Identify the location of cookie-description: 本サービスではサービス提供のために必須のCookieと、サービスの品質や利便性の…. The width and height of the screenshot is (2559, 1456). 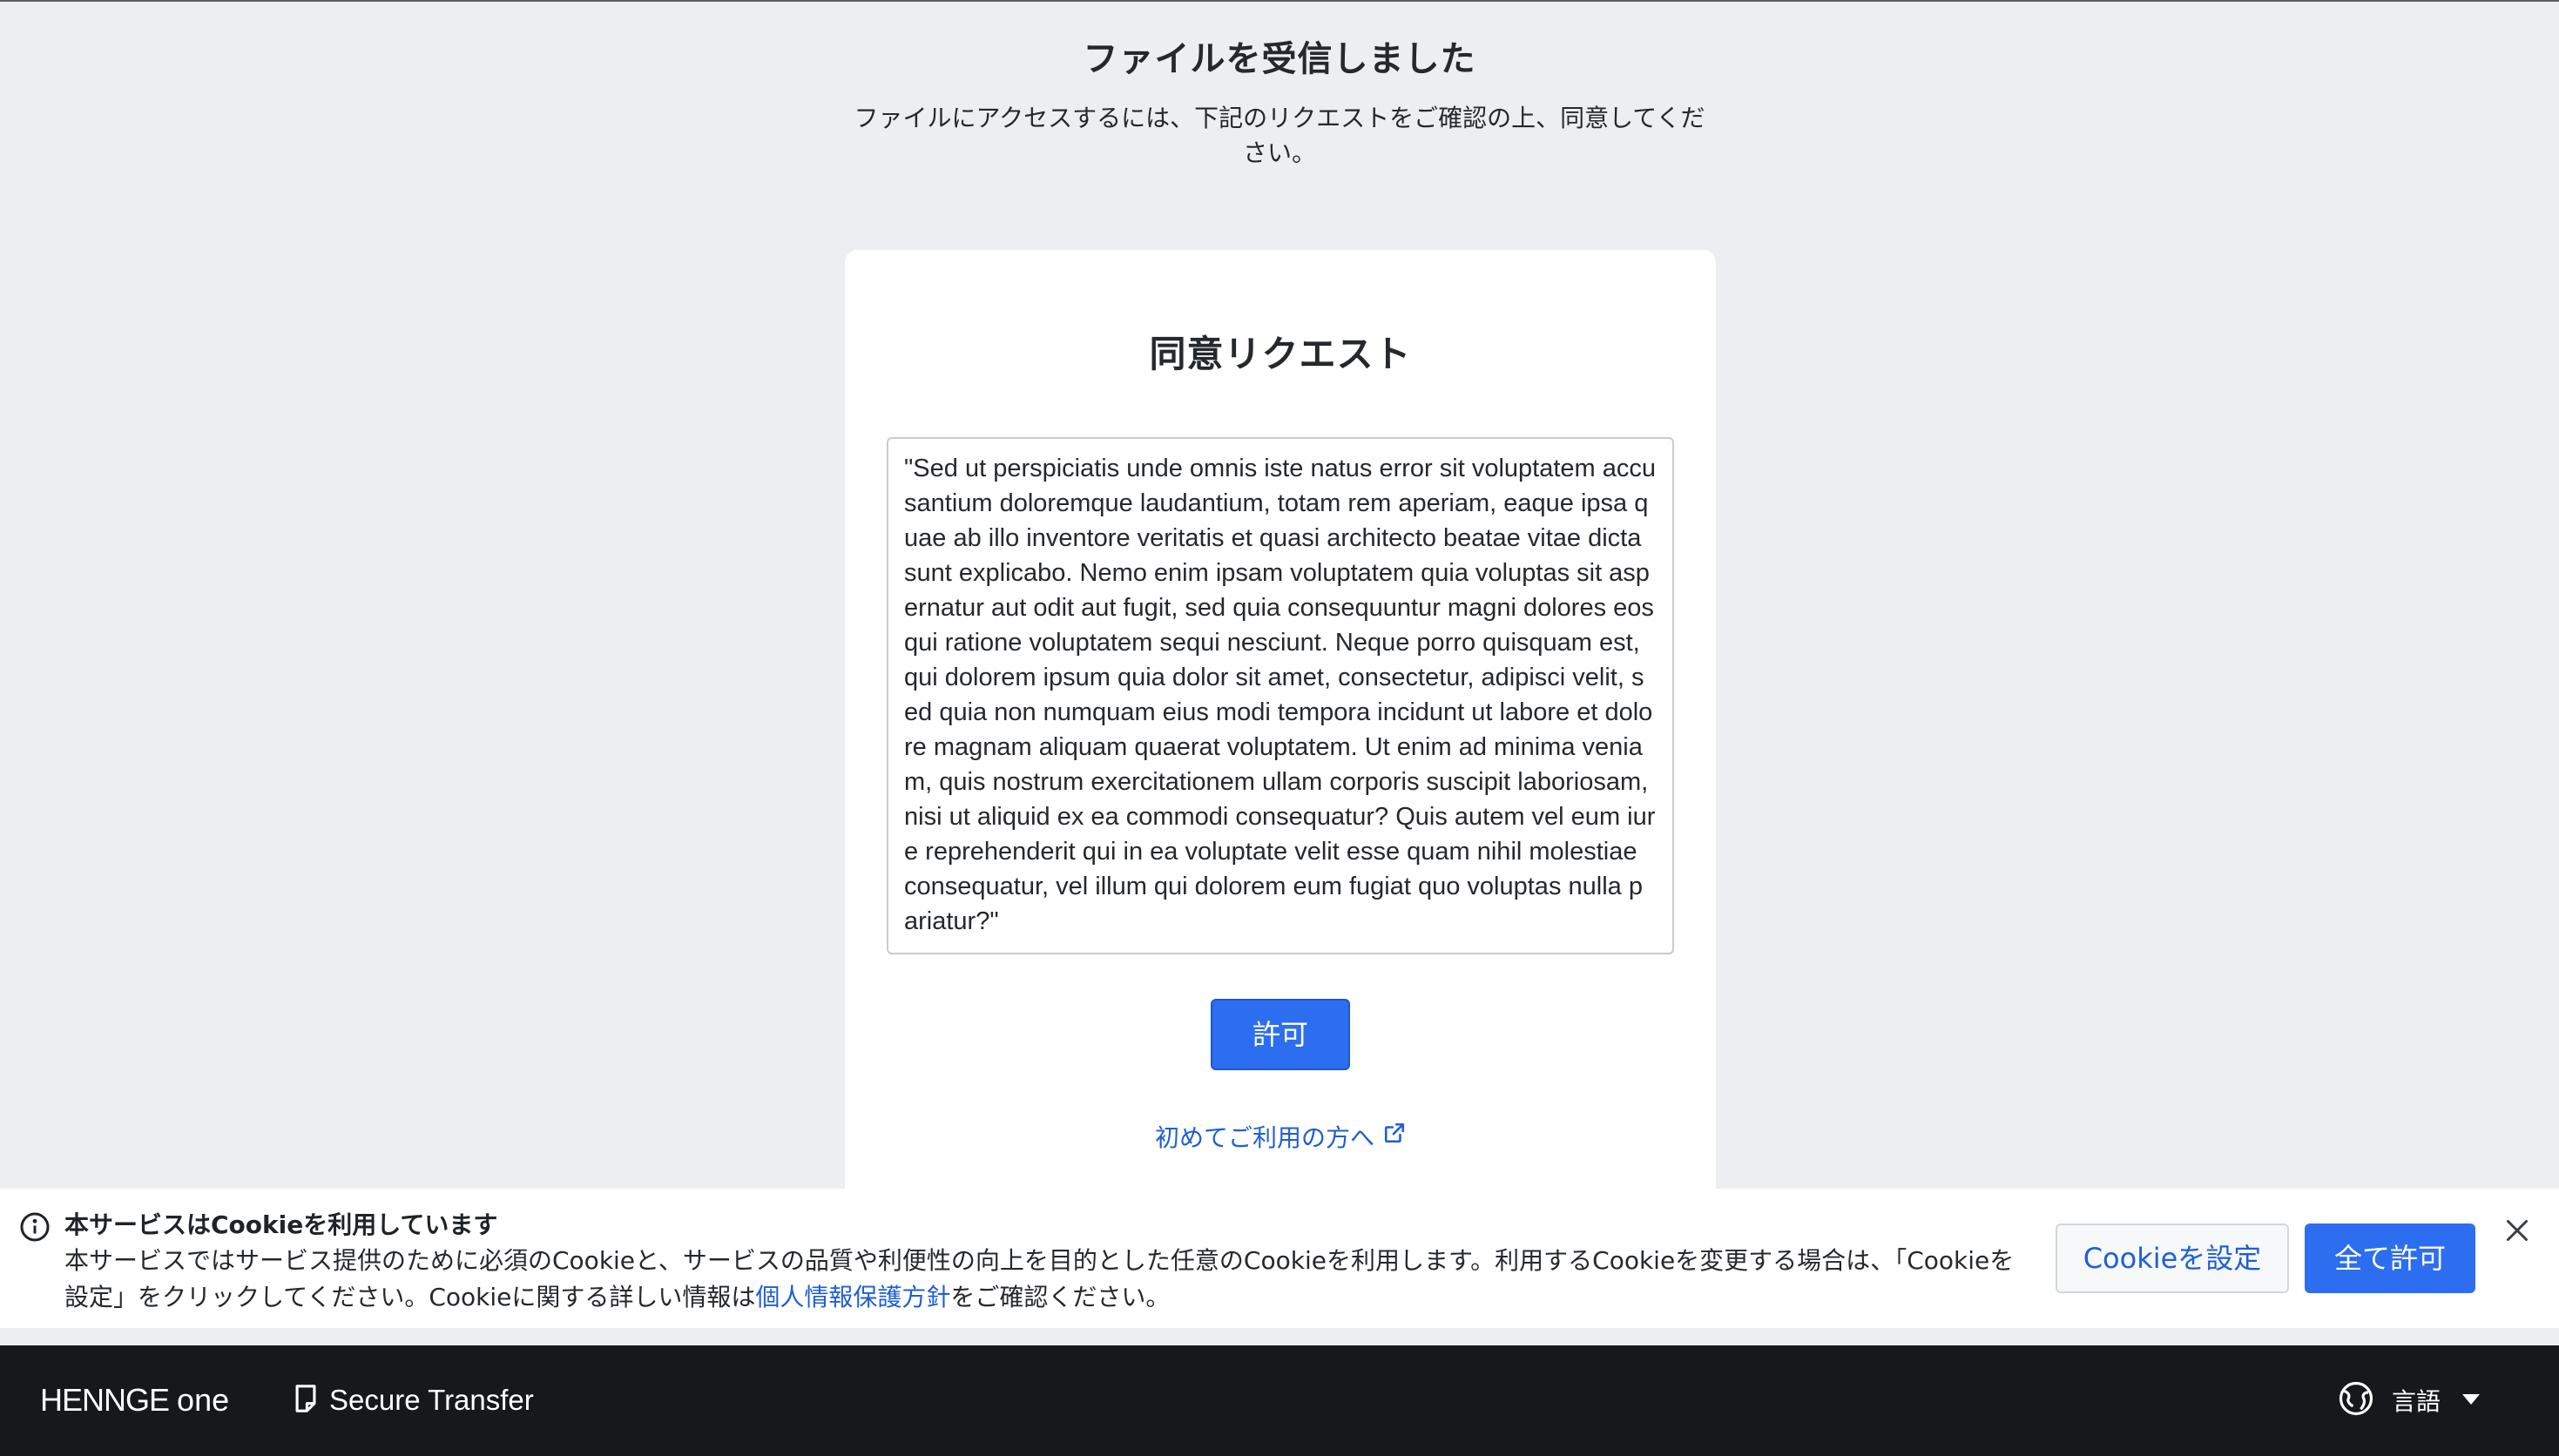
(1048, 1279).